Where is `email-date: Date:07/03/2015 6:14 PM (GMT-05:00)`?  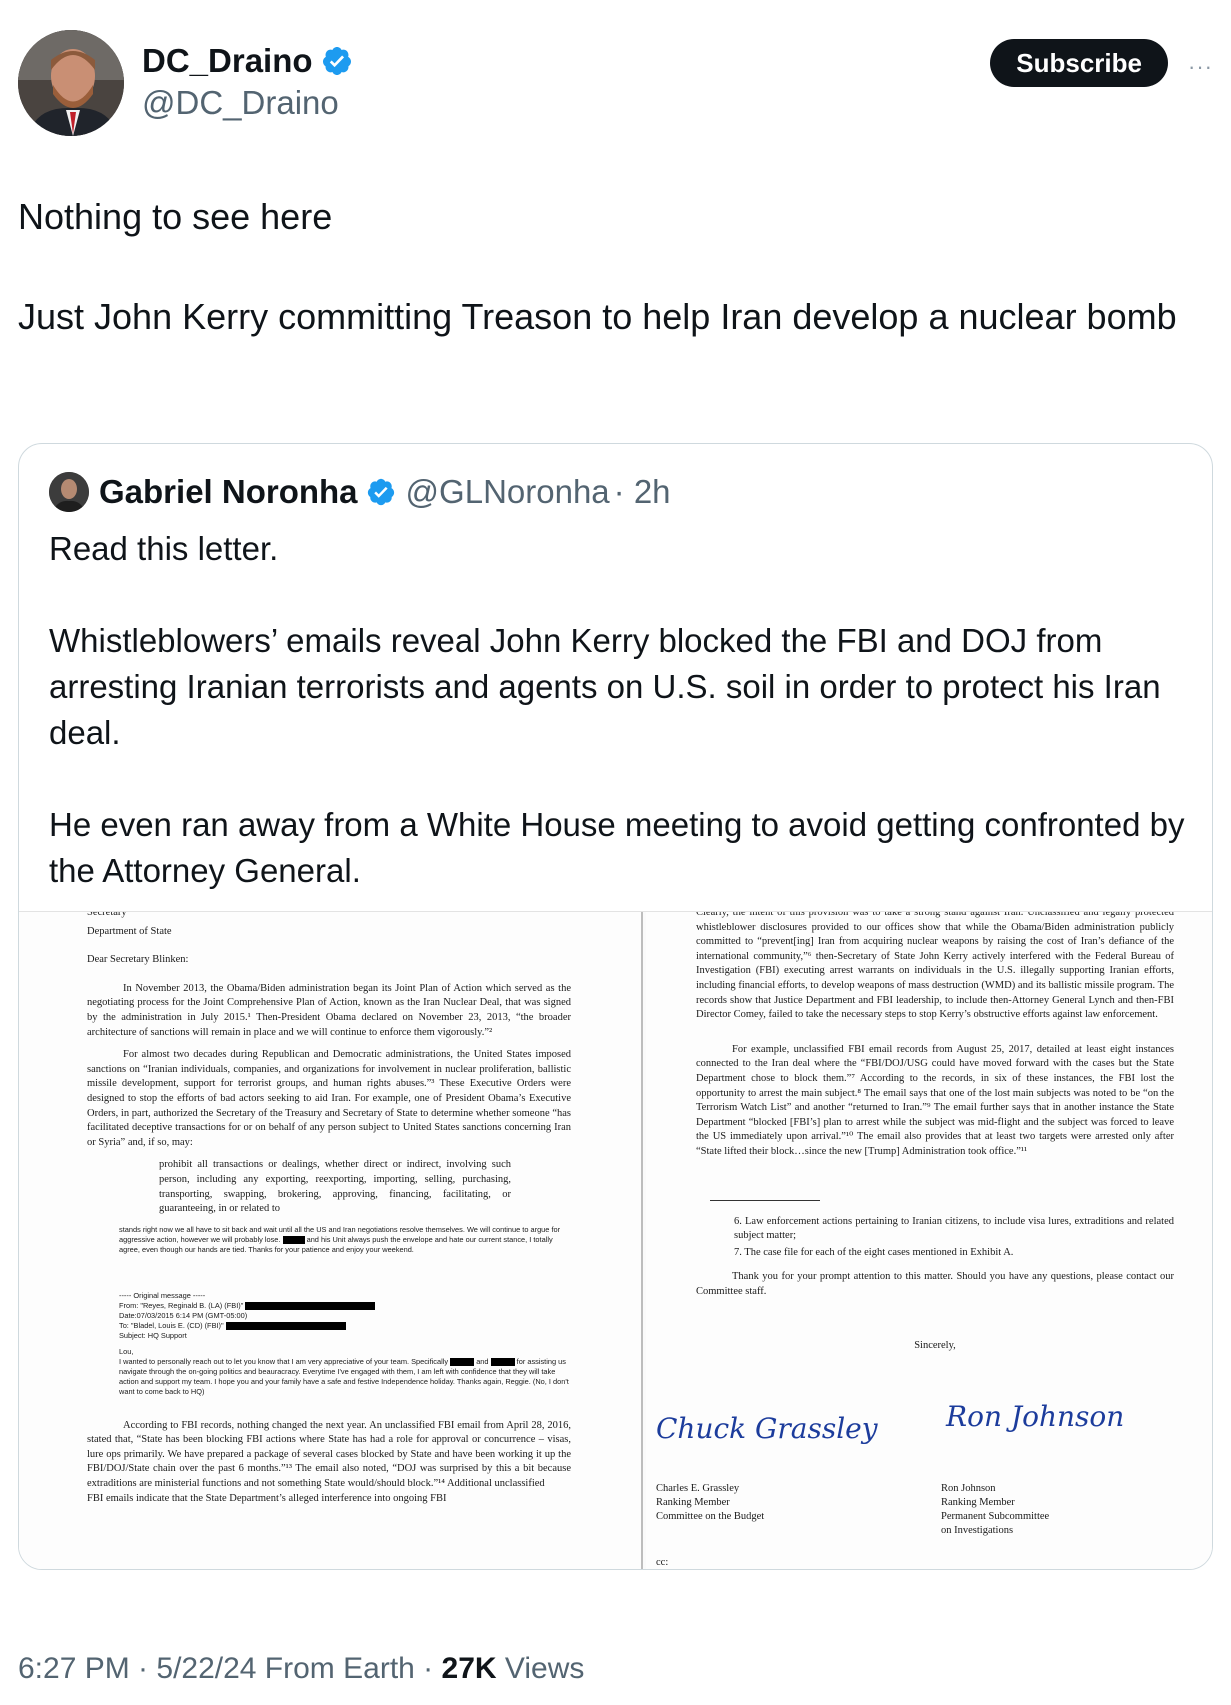
email-date: Date:07/03/2015 6:14 PM (GMT-05:00) is located at coordinates (183, 1315).